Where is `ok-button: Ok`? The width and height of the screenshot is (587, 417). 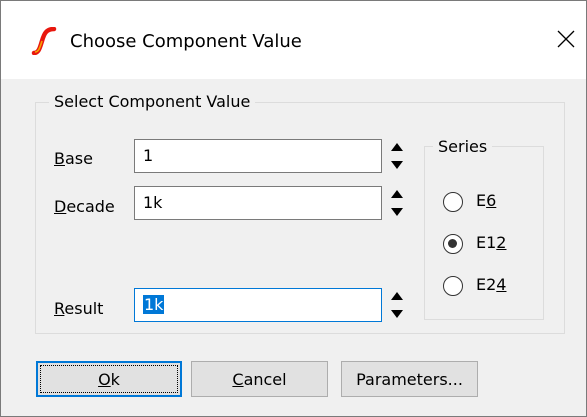 ok-button: Ok is located at coordinates (109, 379).